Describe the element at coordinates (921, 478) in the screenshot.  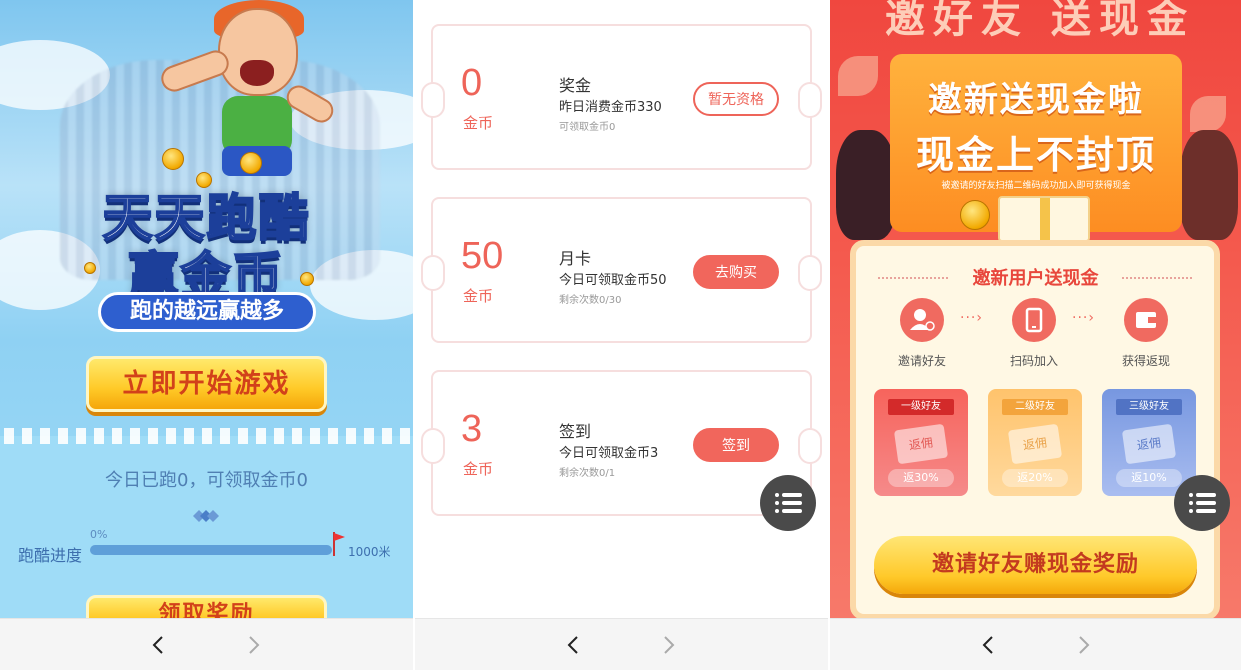
I see `tier-percent: 返30%` at that location.